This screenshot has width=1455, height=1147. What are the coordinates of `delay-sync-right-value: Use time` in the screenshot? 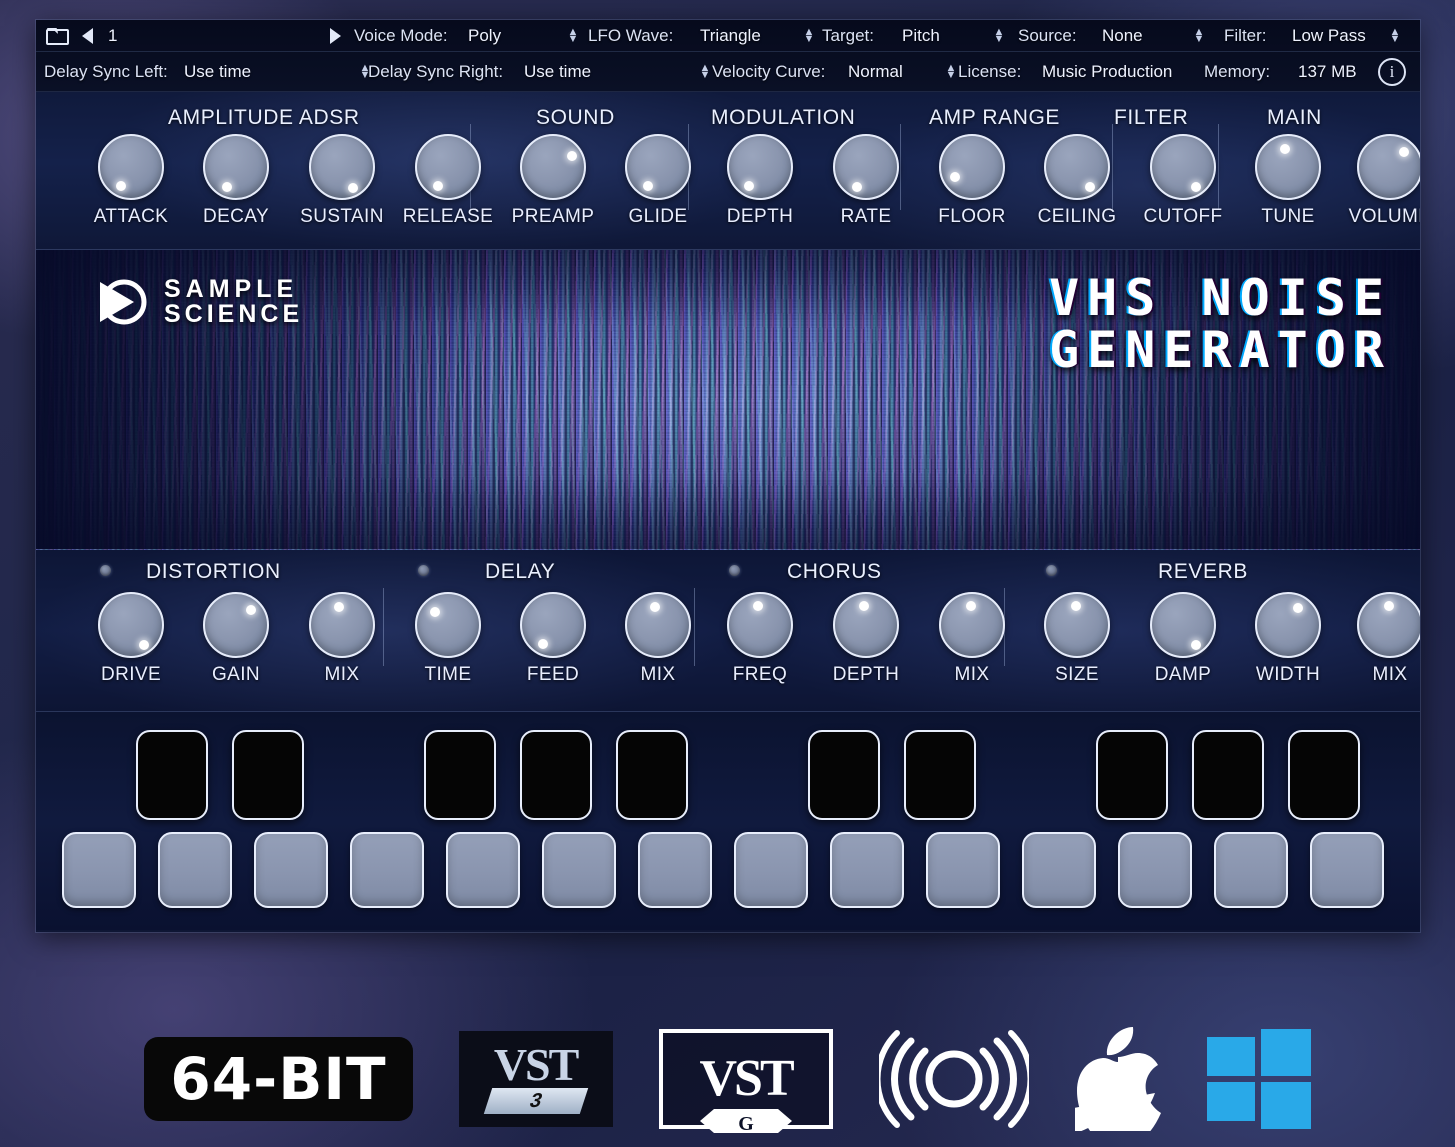 It's located at (557, 72).